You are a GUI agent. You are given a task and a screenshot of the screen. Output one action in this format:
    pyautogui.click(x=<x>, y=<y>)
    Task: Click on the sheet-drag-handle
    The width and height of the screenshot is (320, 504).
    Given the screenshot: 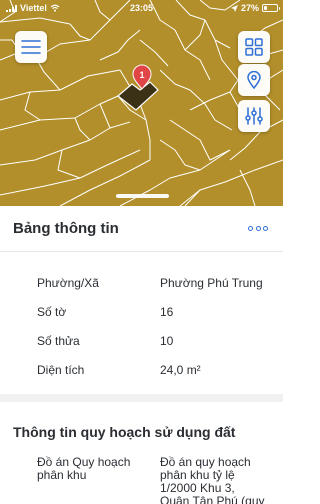 What is the action you would take?
    pyautogui.click(x=142, y=196)
    